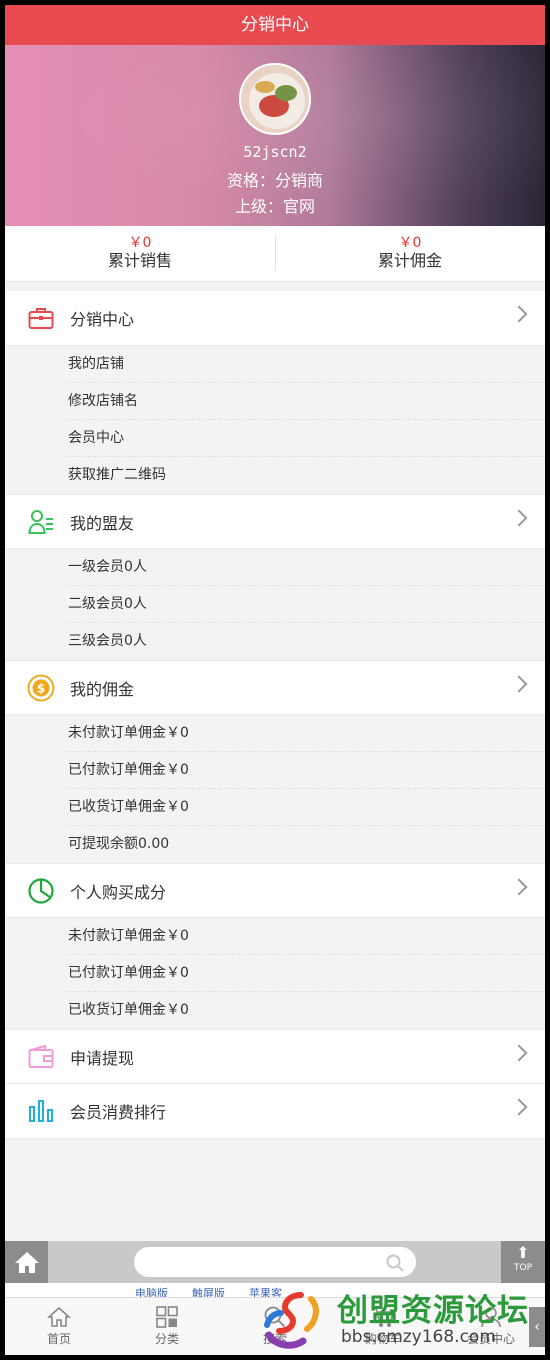 This screenshot has width=550, height=1360. I want to click on users-list-icon, so click(41, 522).